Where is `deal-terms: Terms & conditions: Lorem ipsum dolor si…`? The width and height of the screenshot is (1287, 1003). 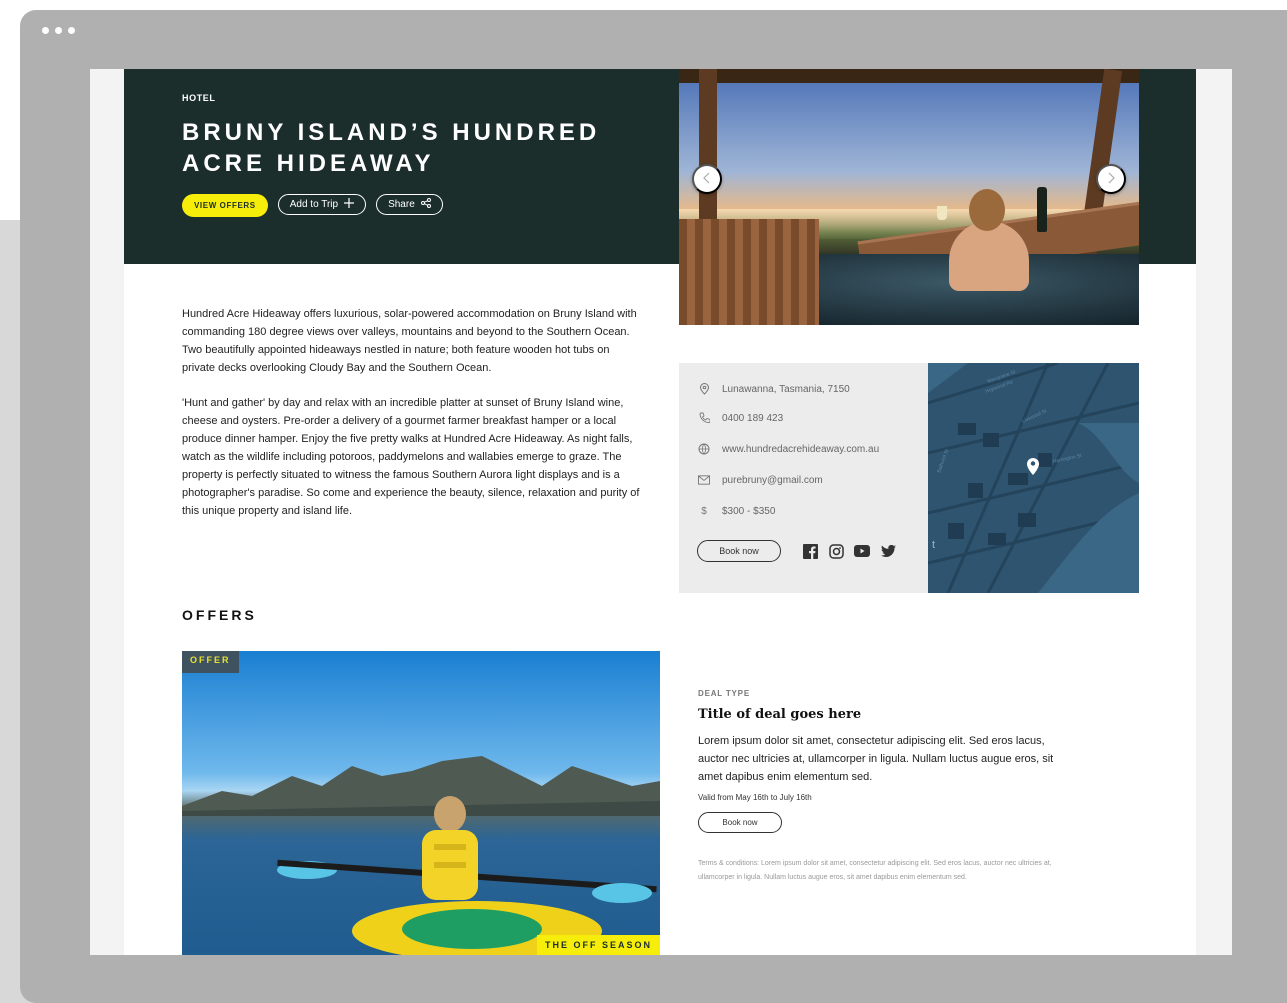 deal-terms: Terms & conditions: Lorem ipsum dolor si… is located at coordinates (875, 870).